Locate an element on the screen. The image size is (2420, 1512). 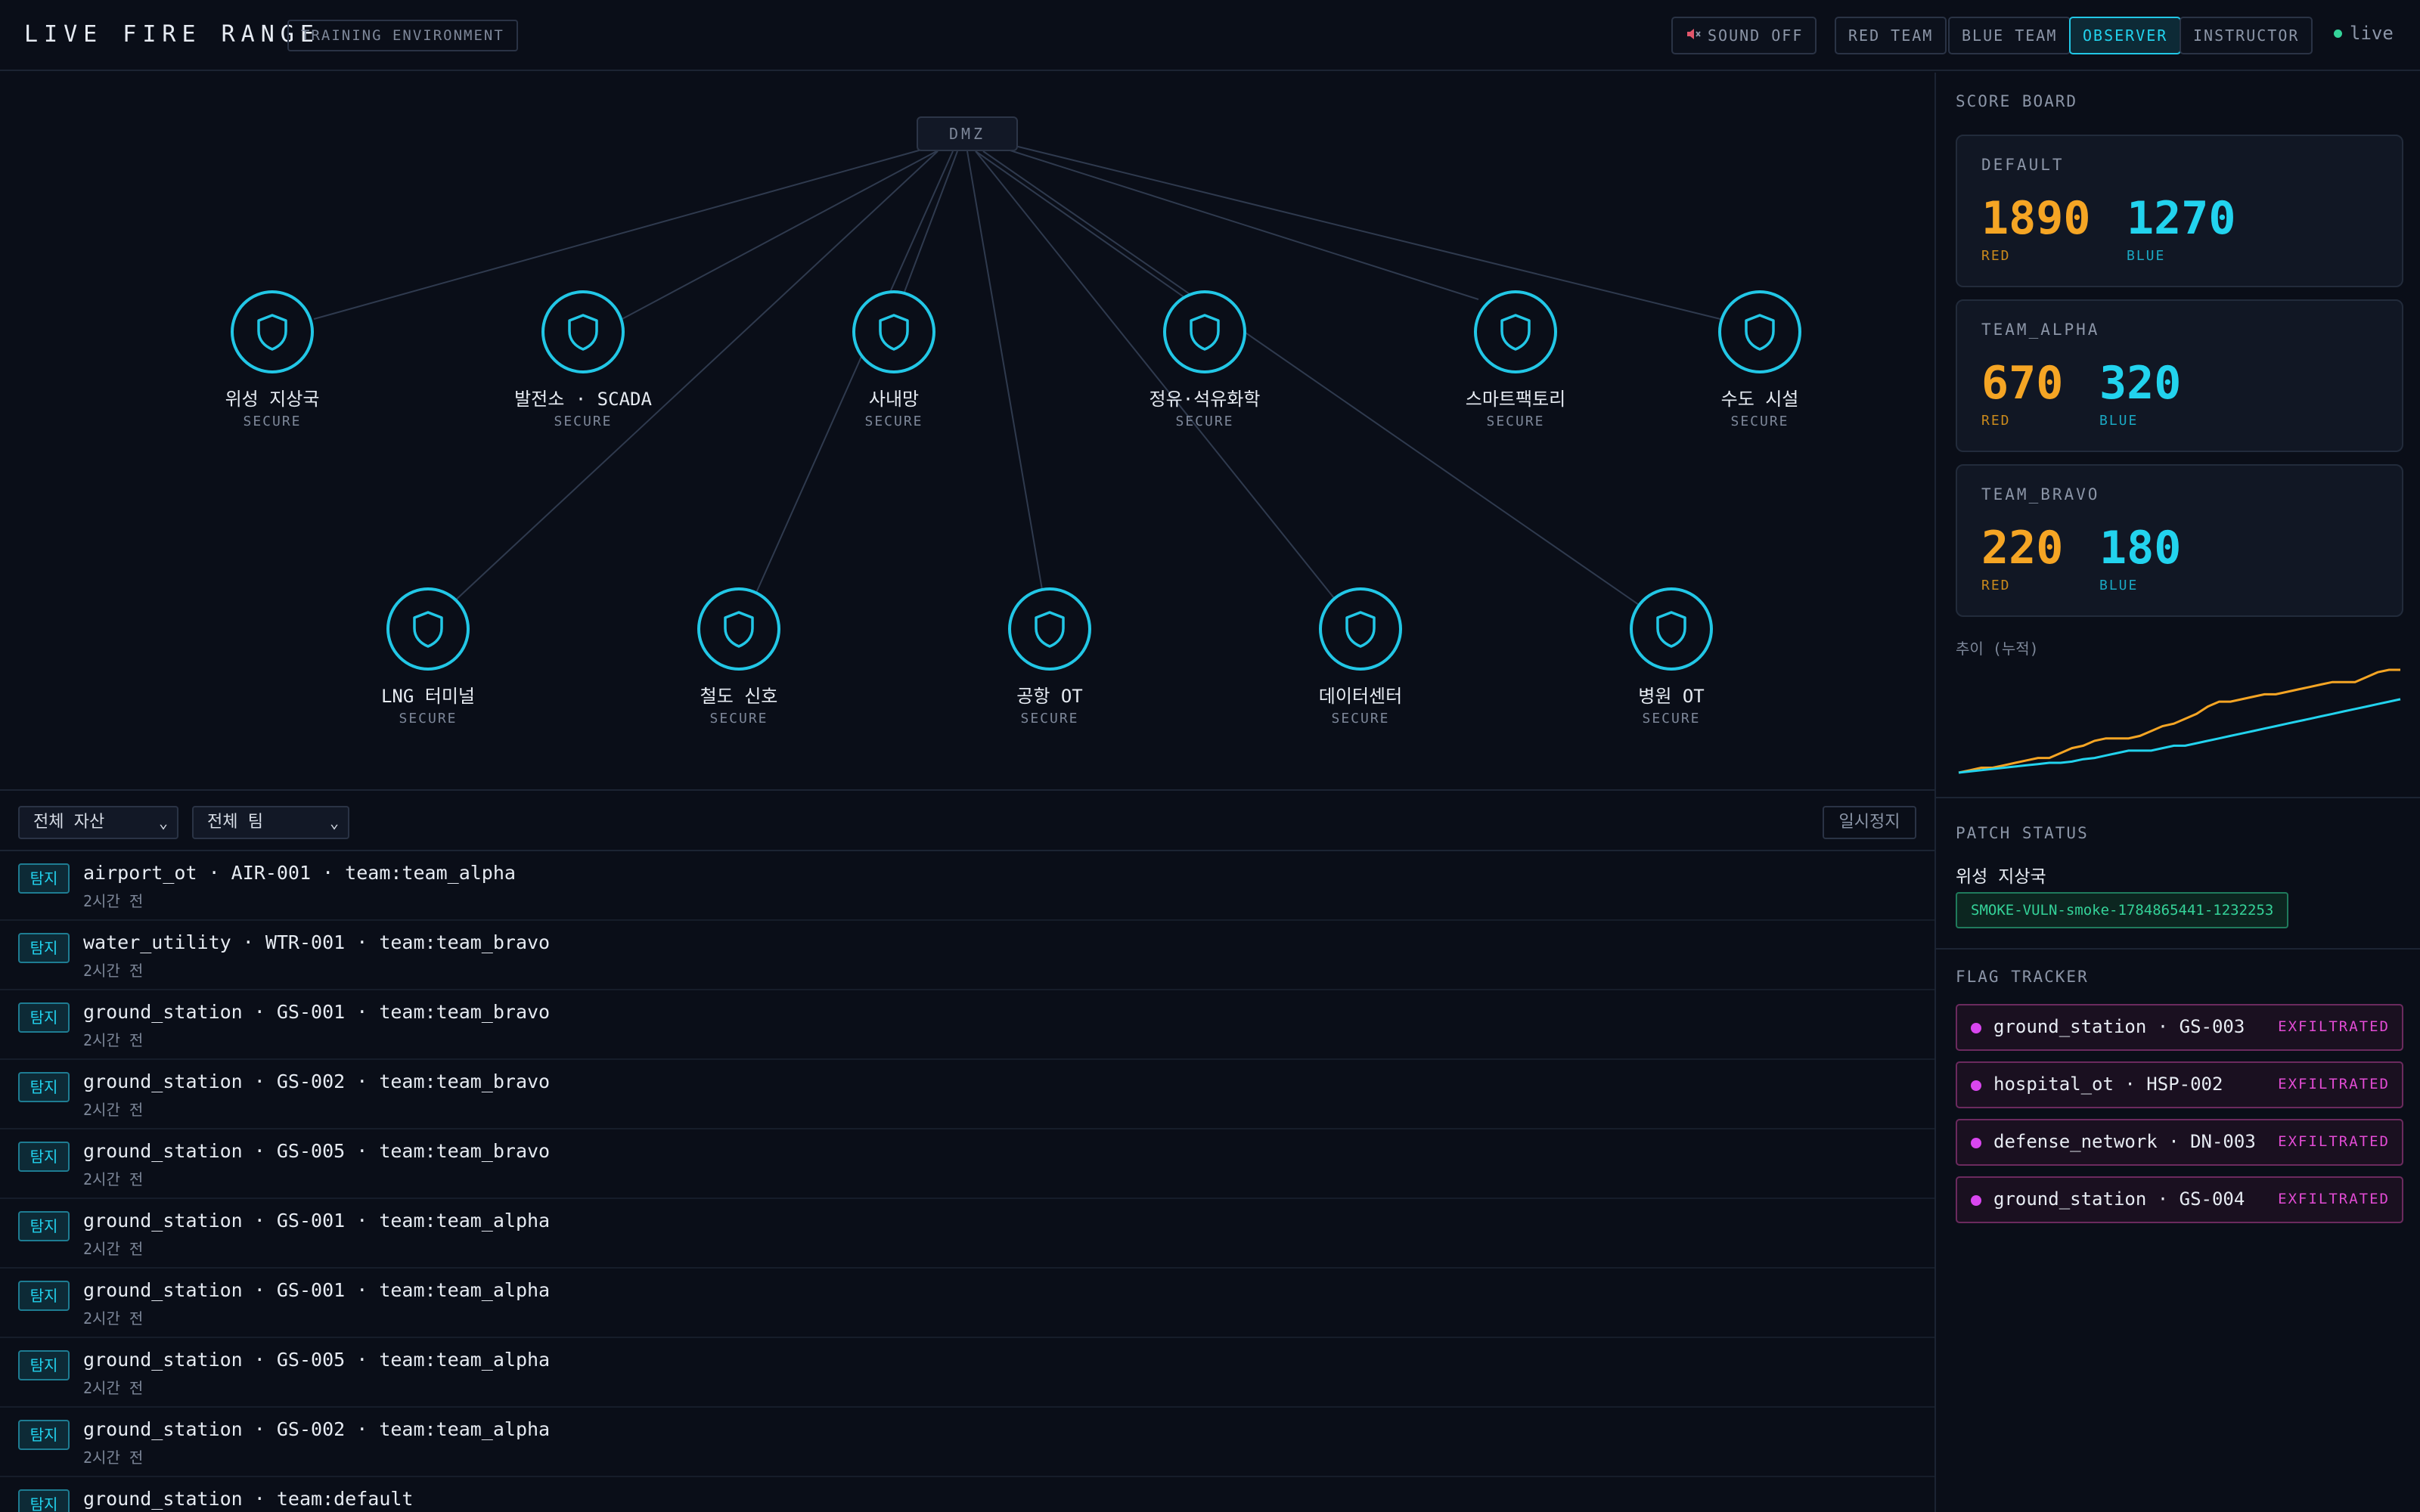
asset-node-name: 병원 OT is located at coordinates (1671, 696).